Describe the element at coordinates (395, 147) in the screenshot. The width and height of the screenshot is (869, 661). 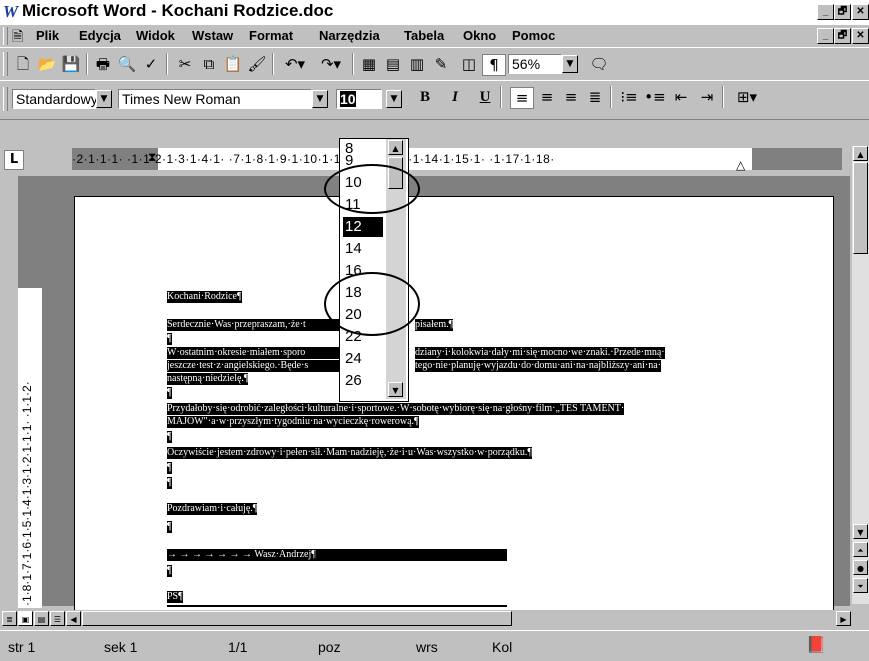
I see `size-list-up-button: ▲` at that location.